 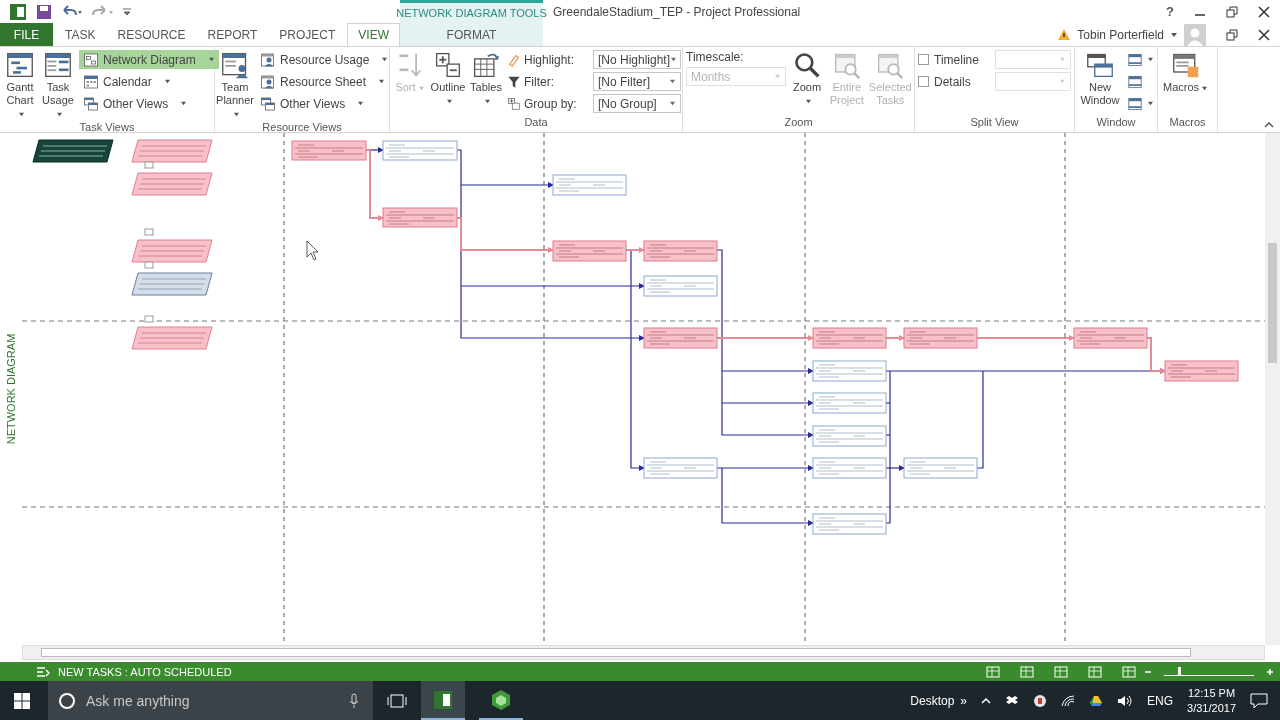 I want to click on wifi-icon, so click(x=1068, y=700).